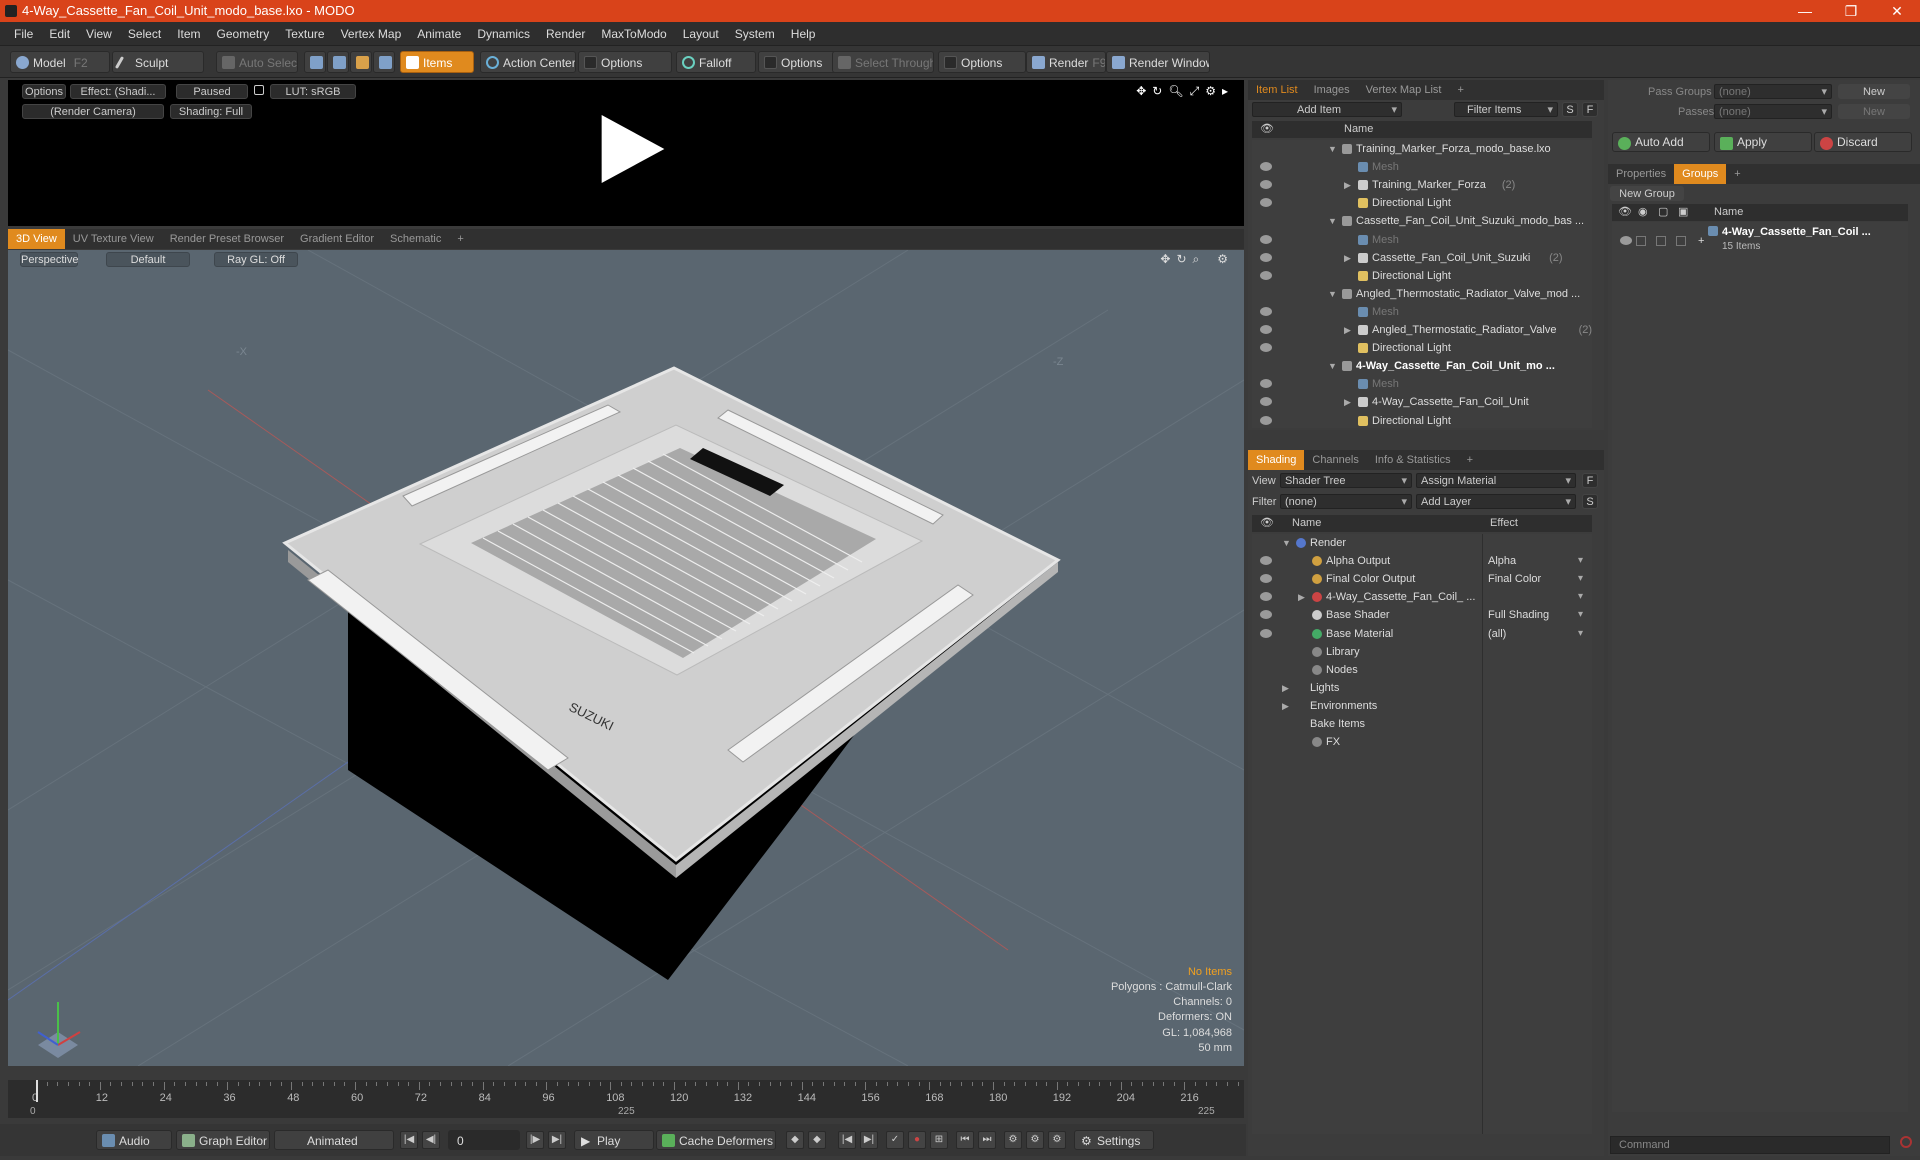 The height and width of the screenshot is (1160, 1920). What do you see at coordinates (1502, 561) in the screenshot?
I see `effect-dropdown: Alpha` at bounding box center [1502, 561].